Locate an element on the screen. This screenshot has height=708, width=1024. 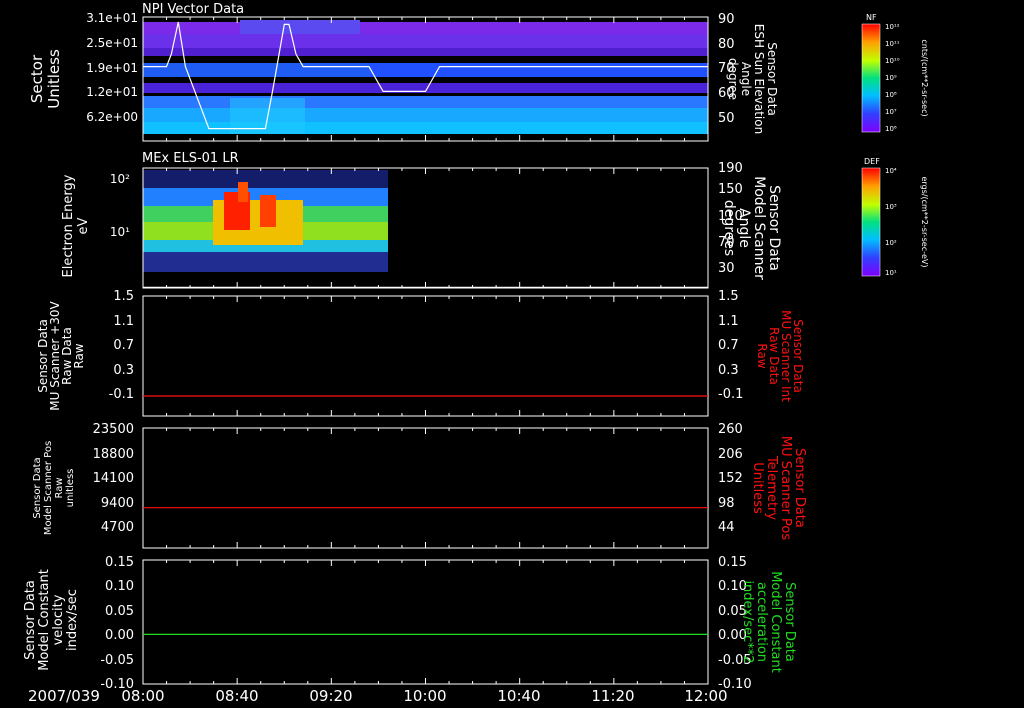
npi-ytick-1: 3.1e+01 is located at coordinates (112, 18).